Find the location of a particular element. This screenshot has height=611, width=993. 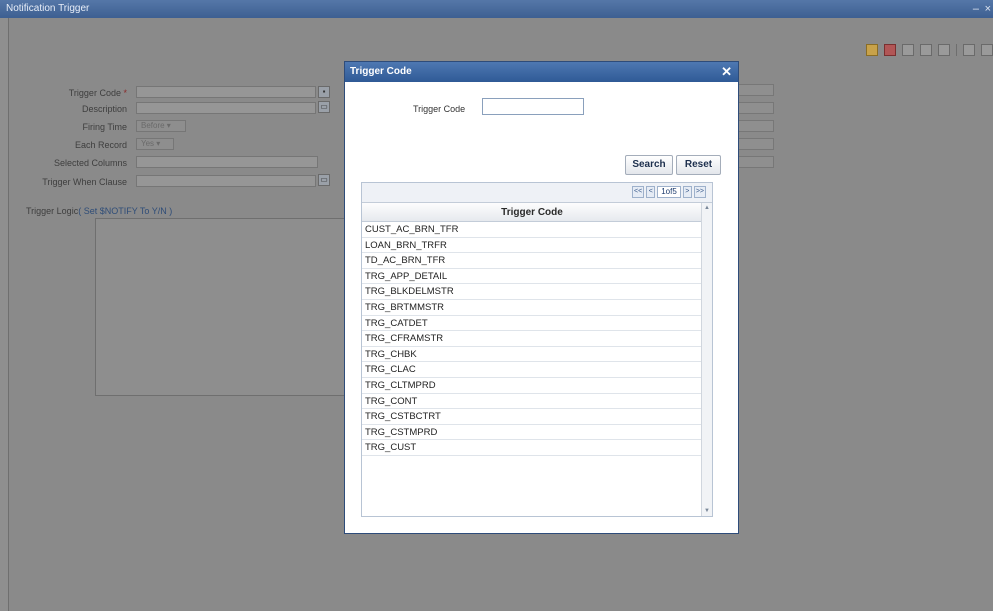

each-record-select: Yes ▾ is located at coordinates (155, 144).